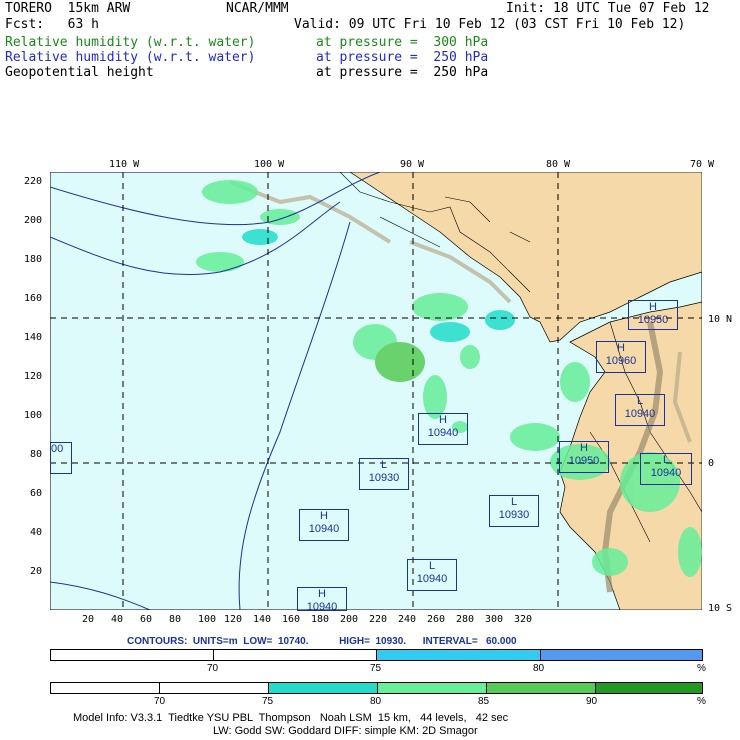 This screenshot has width=740, height=740. Describe the element at coordinates (257, 8) in the screenshot. I see `org-label: NCAR/MMM` at that location.